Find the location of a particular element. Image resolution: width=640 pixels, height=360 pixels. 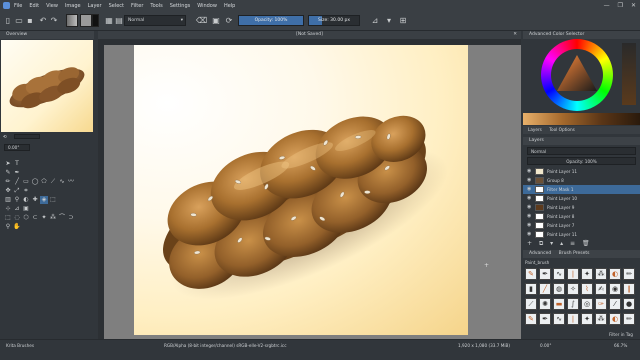

freehand-brush-icon: ✏ is located at coordinates (8, 182).